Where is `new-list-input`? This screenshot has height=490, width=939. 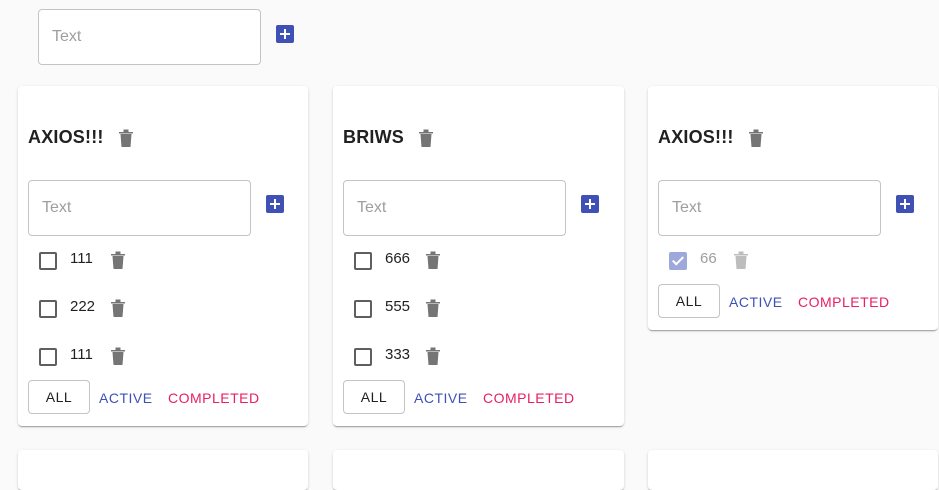 new-list-input is located at coordinates (149, 37).